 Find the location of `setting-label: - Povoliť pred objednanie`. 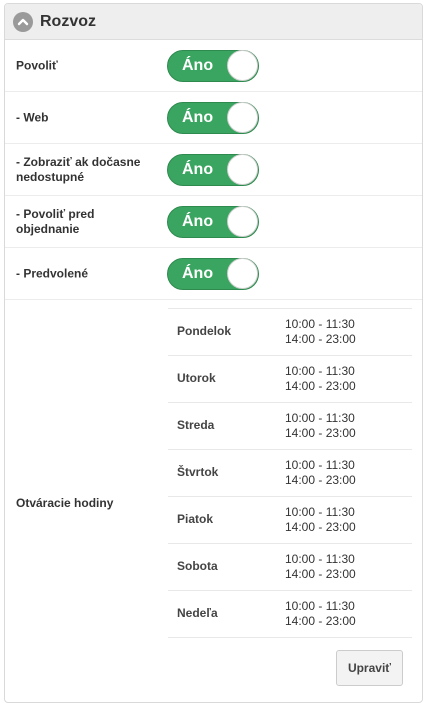

setting-label: - Povoliť pred objednanie is located at coordinates (55, 221).